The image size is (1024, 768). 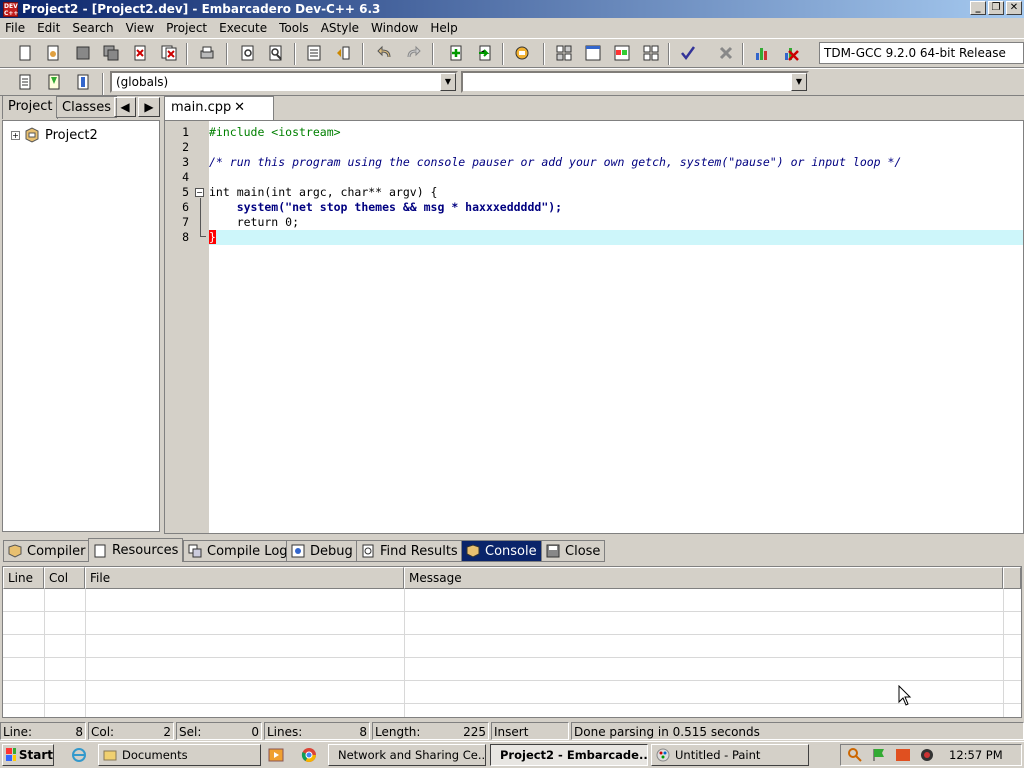 I want to click on stop-execution-icon, so click(x=726, y=53).